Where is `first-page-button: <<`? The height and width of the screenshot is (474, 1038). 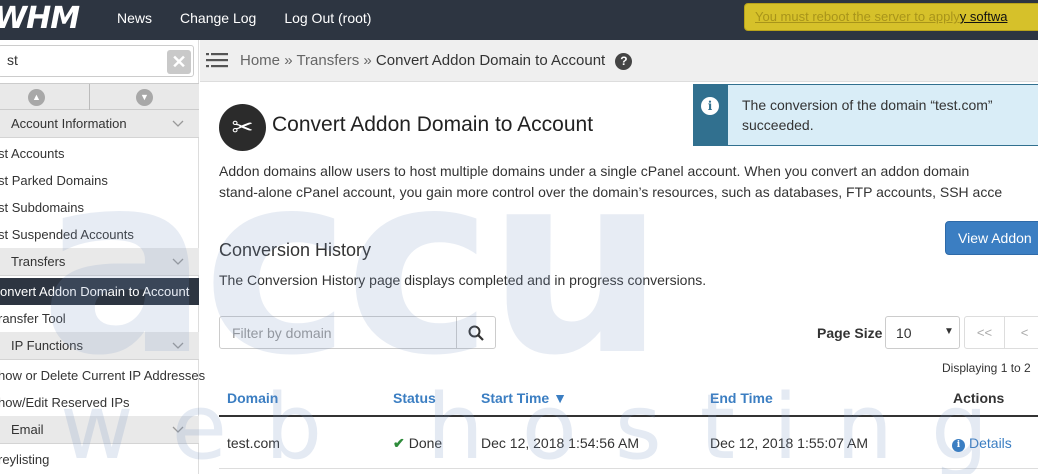 first-page-button: << is located at coordinates (985, 332).